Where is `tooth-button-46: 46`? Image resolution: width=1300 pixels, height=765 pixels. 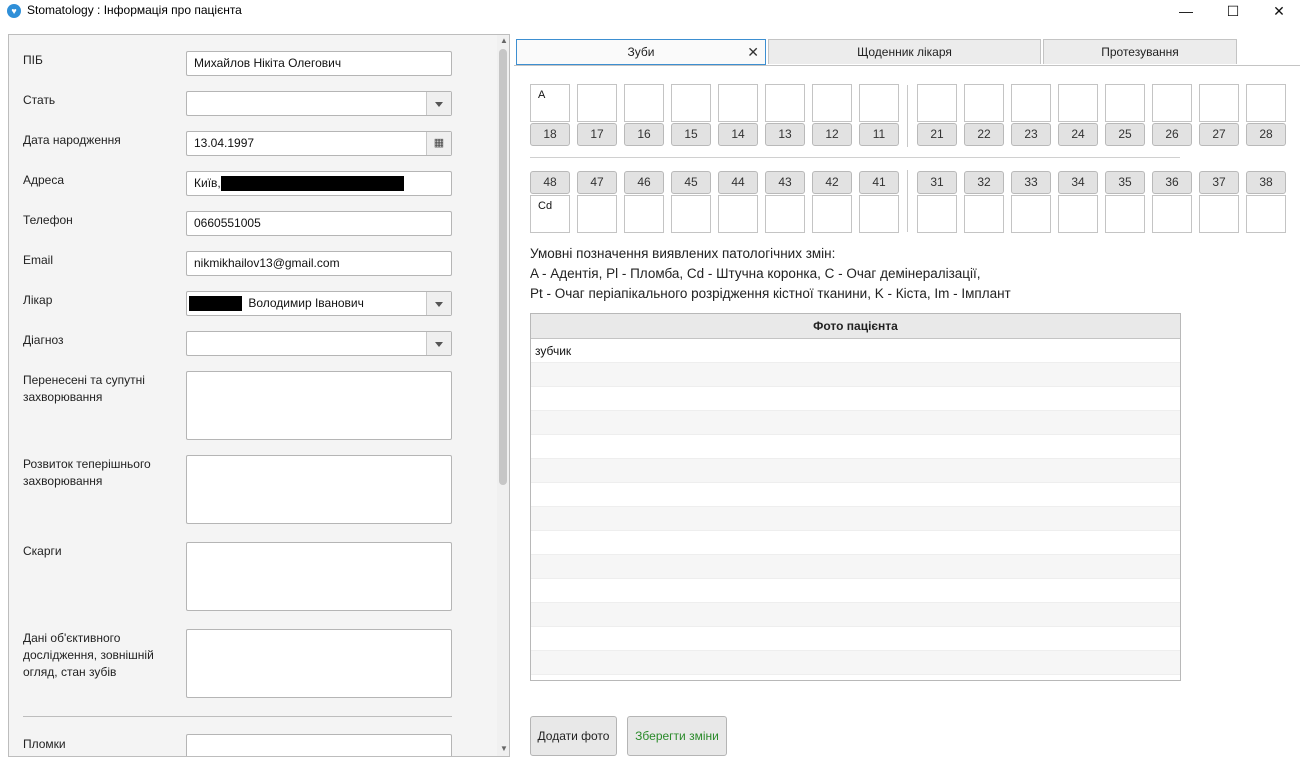
tooth-button-46: 46 is located at coordinates (644, 182).